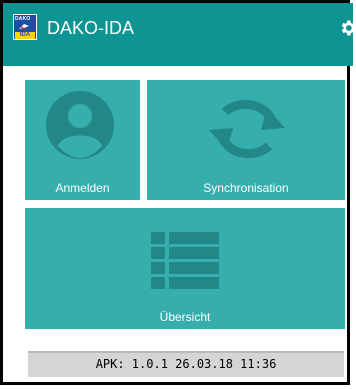 The width and height of the screenshot is (356, 389). What do you see at coordinates (186, 364) in the screenshot?
I see `apk-version-status: APK: 1.0.1 26.03.18 11:36` at bounding box center [186, 364].